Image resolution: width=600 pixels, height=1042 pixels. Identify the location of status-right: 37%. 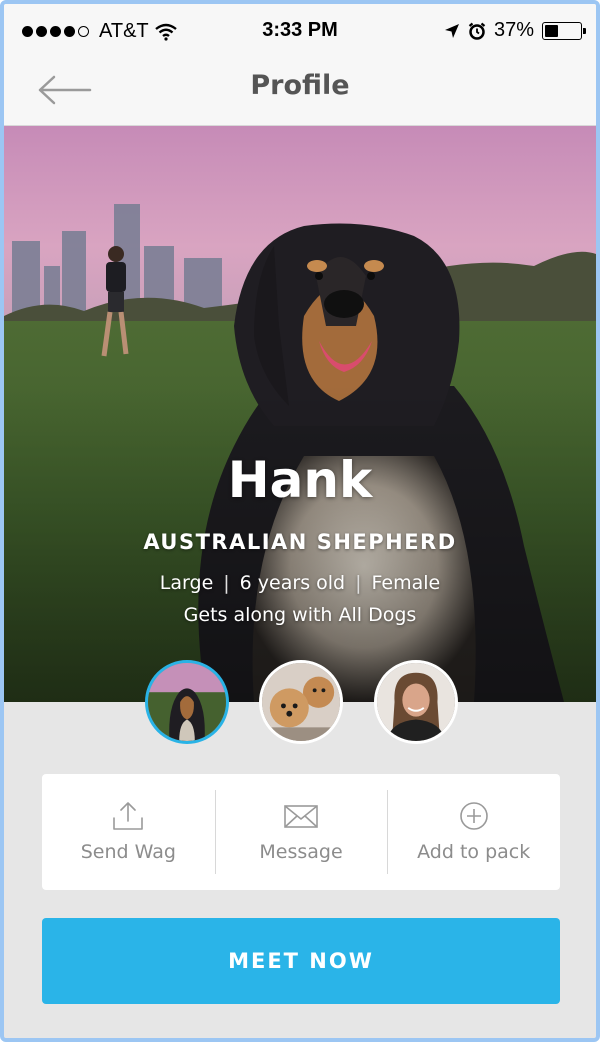
(515, 30).